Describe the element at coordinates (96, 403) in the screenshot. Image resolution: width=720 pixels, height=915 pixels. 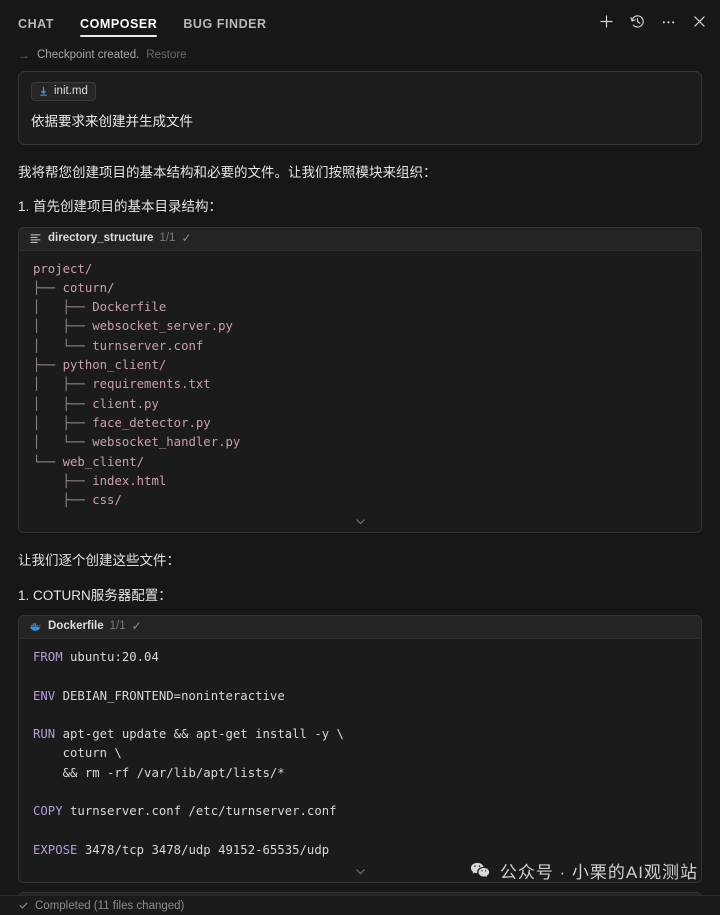
I see `code-line: │ ├── client.py` at that location.